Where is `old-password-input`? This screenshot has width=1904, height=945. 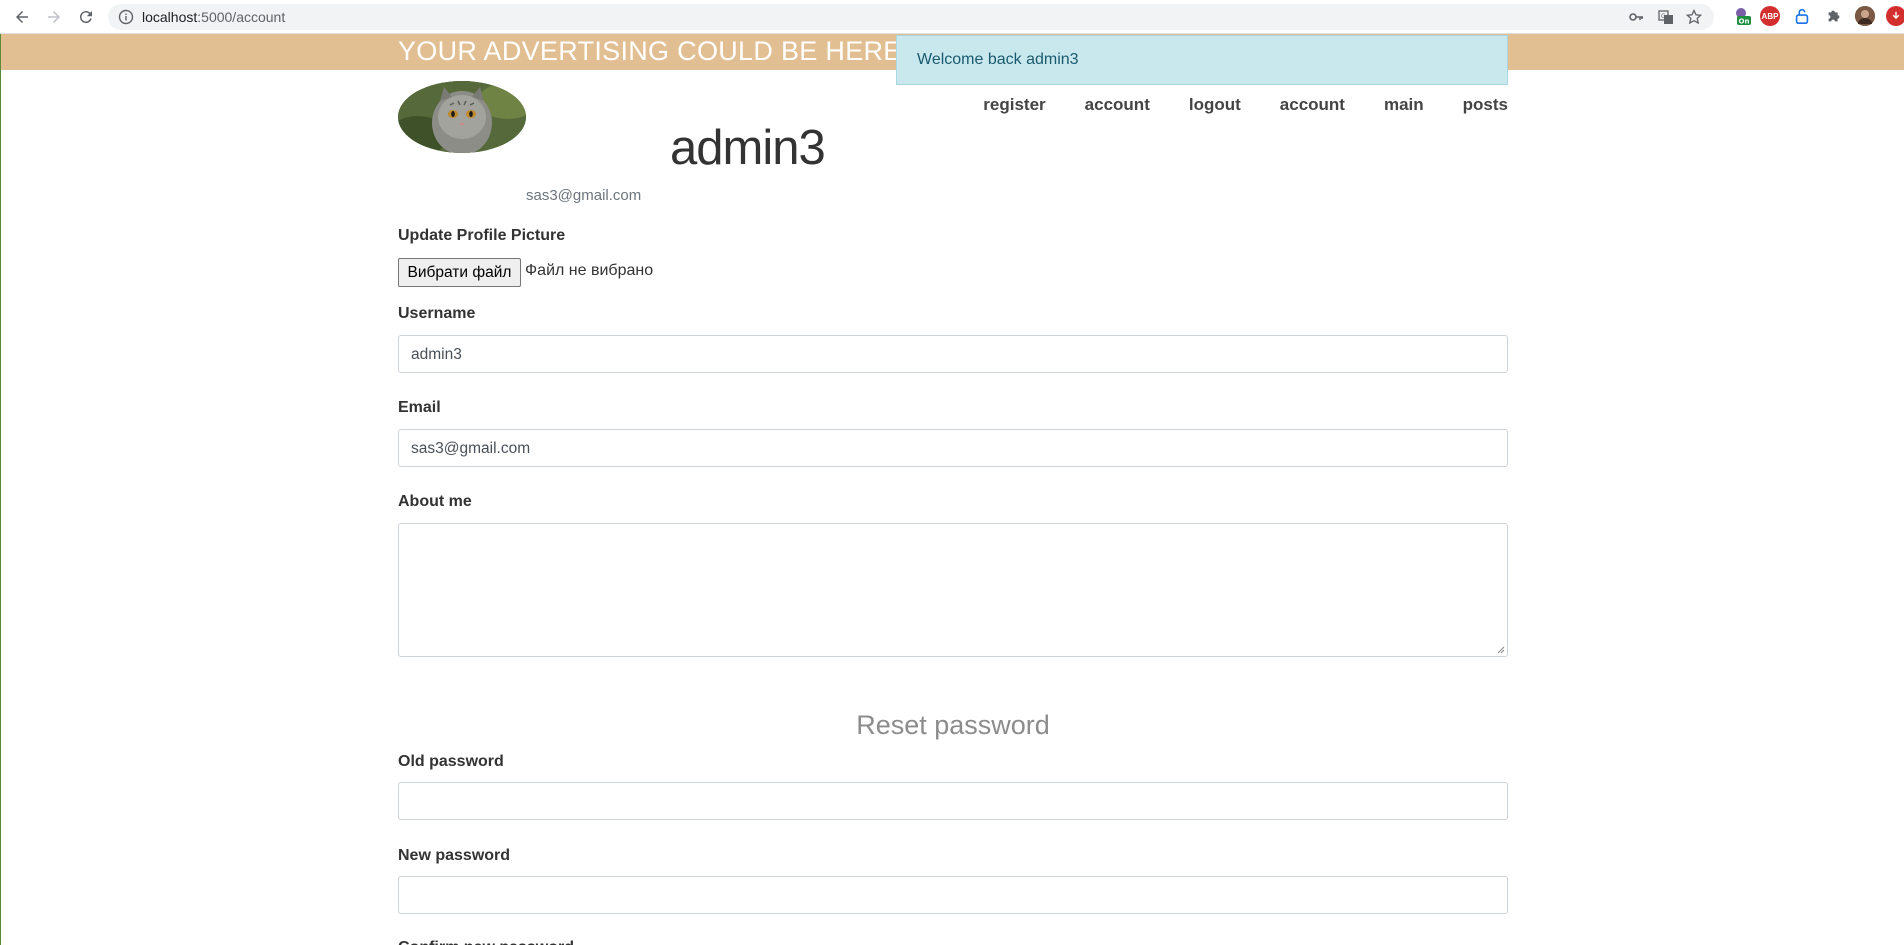 old-password-input is located at coordinates (953, 801).